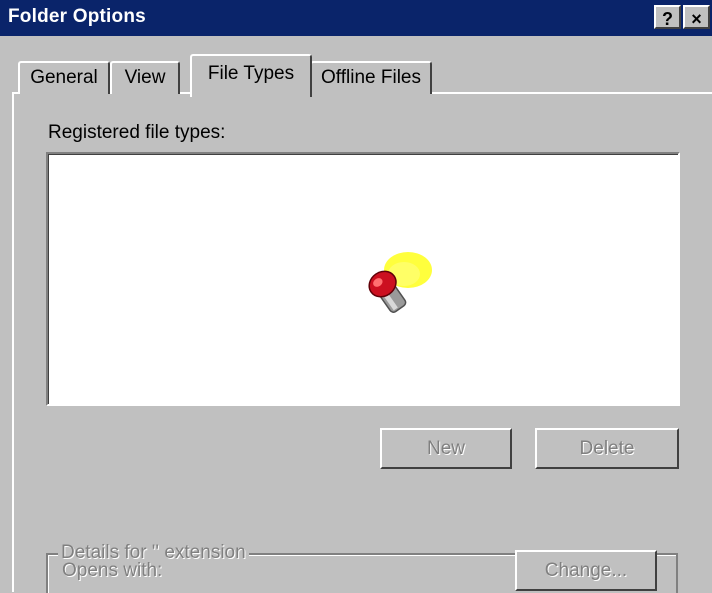 This screenshot has width=712, height=593. Describe the element at coordinates (137, 132) in the screenshot. I see `registered-file-types-label: Registered file types:` at that location.